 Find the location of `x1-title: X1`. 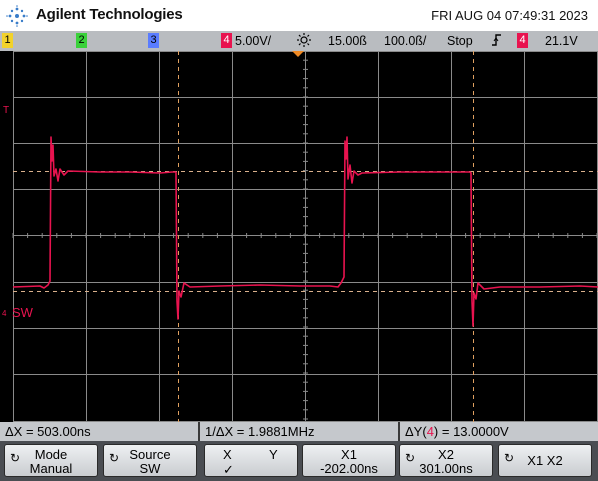

x1-title: X1 is located at coordinates (349, 454).